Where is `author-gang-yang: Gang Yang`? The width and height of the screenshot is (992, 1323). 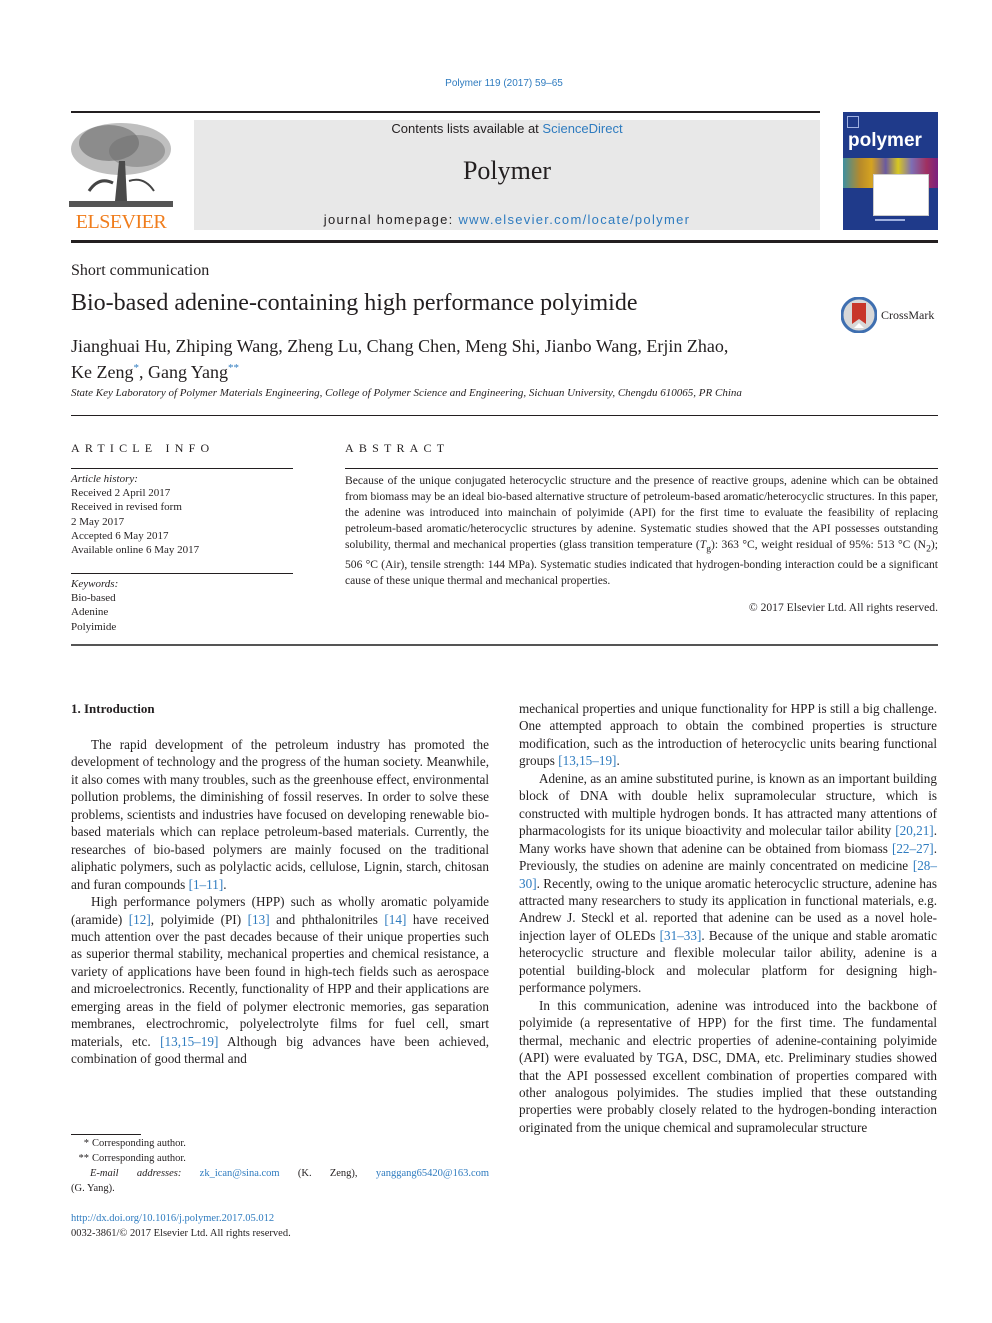
author-gang-yang: Gang Yang is located at coordinates (187, 372).